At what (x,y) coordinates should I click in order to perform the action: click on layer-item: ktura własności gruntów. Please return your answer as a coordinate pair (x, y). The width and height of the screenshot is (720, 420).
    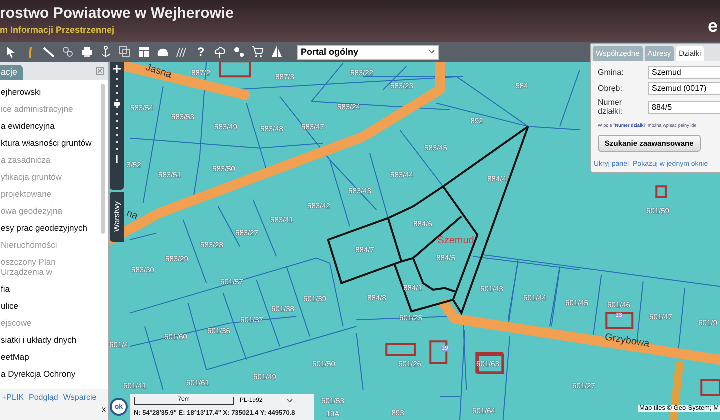
    Looking at the image, I should click on (54, 143).